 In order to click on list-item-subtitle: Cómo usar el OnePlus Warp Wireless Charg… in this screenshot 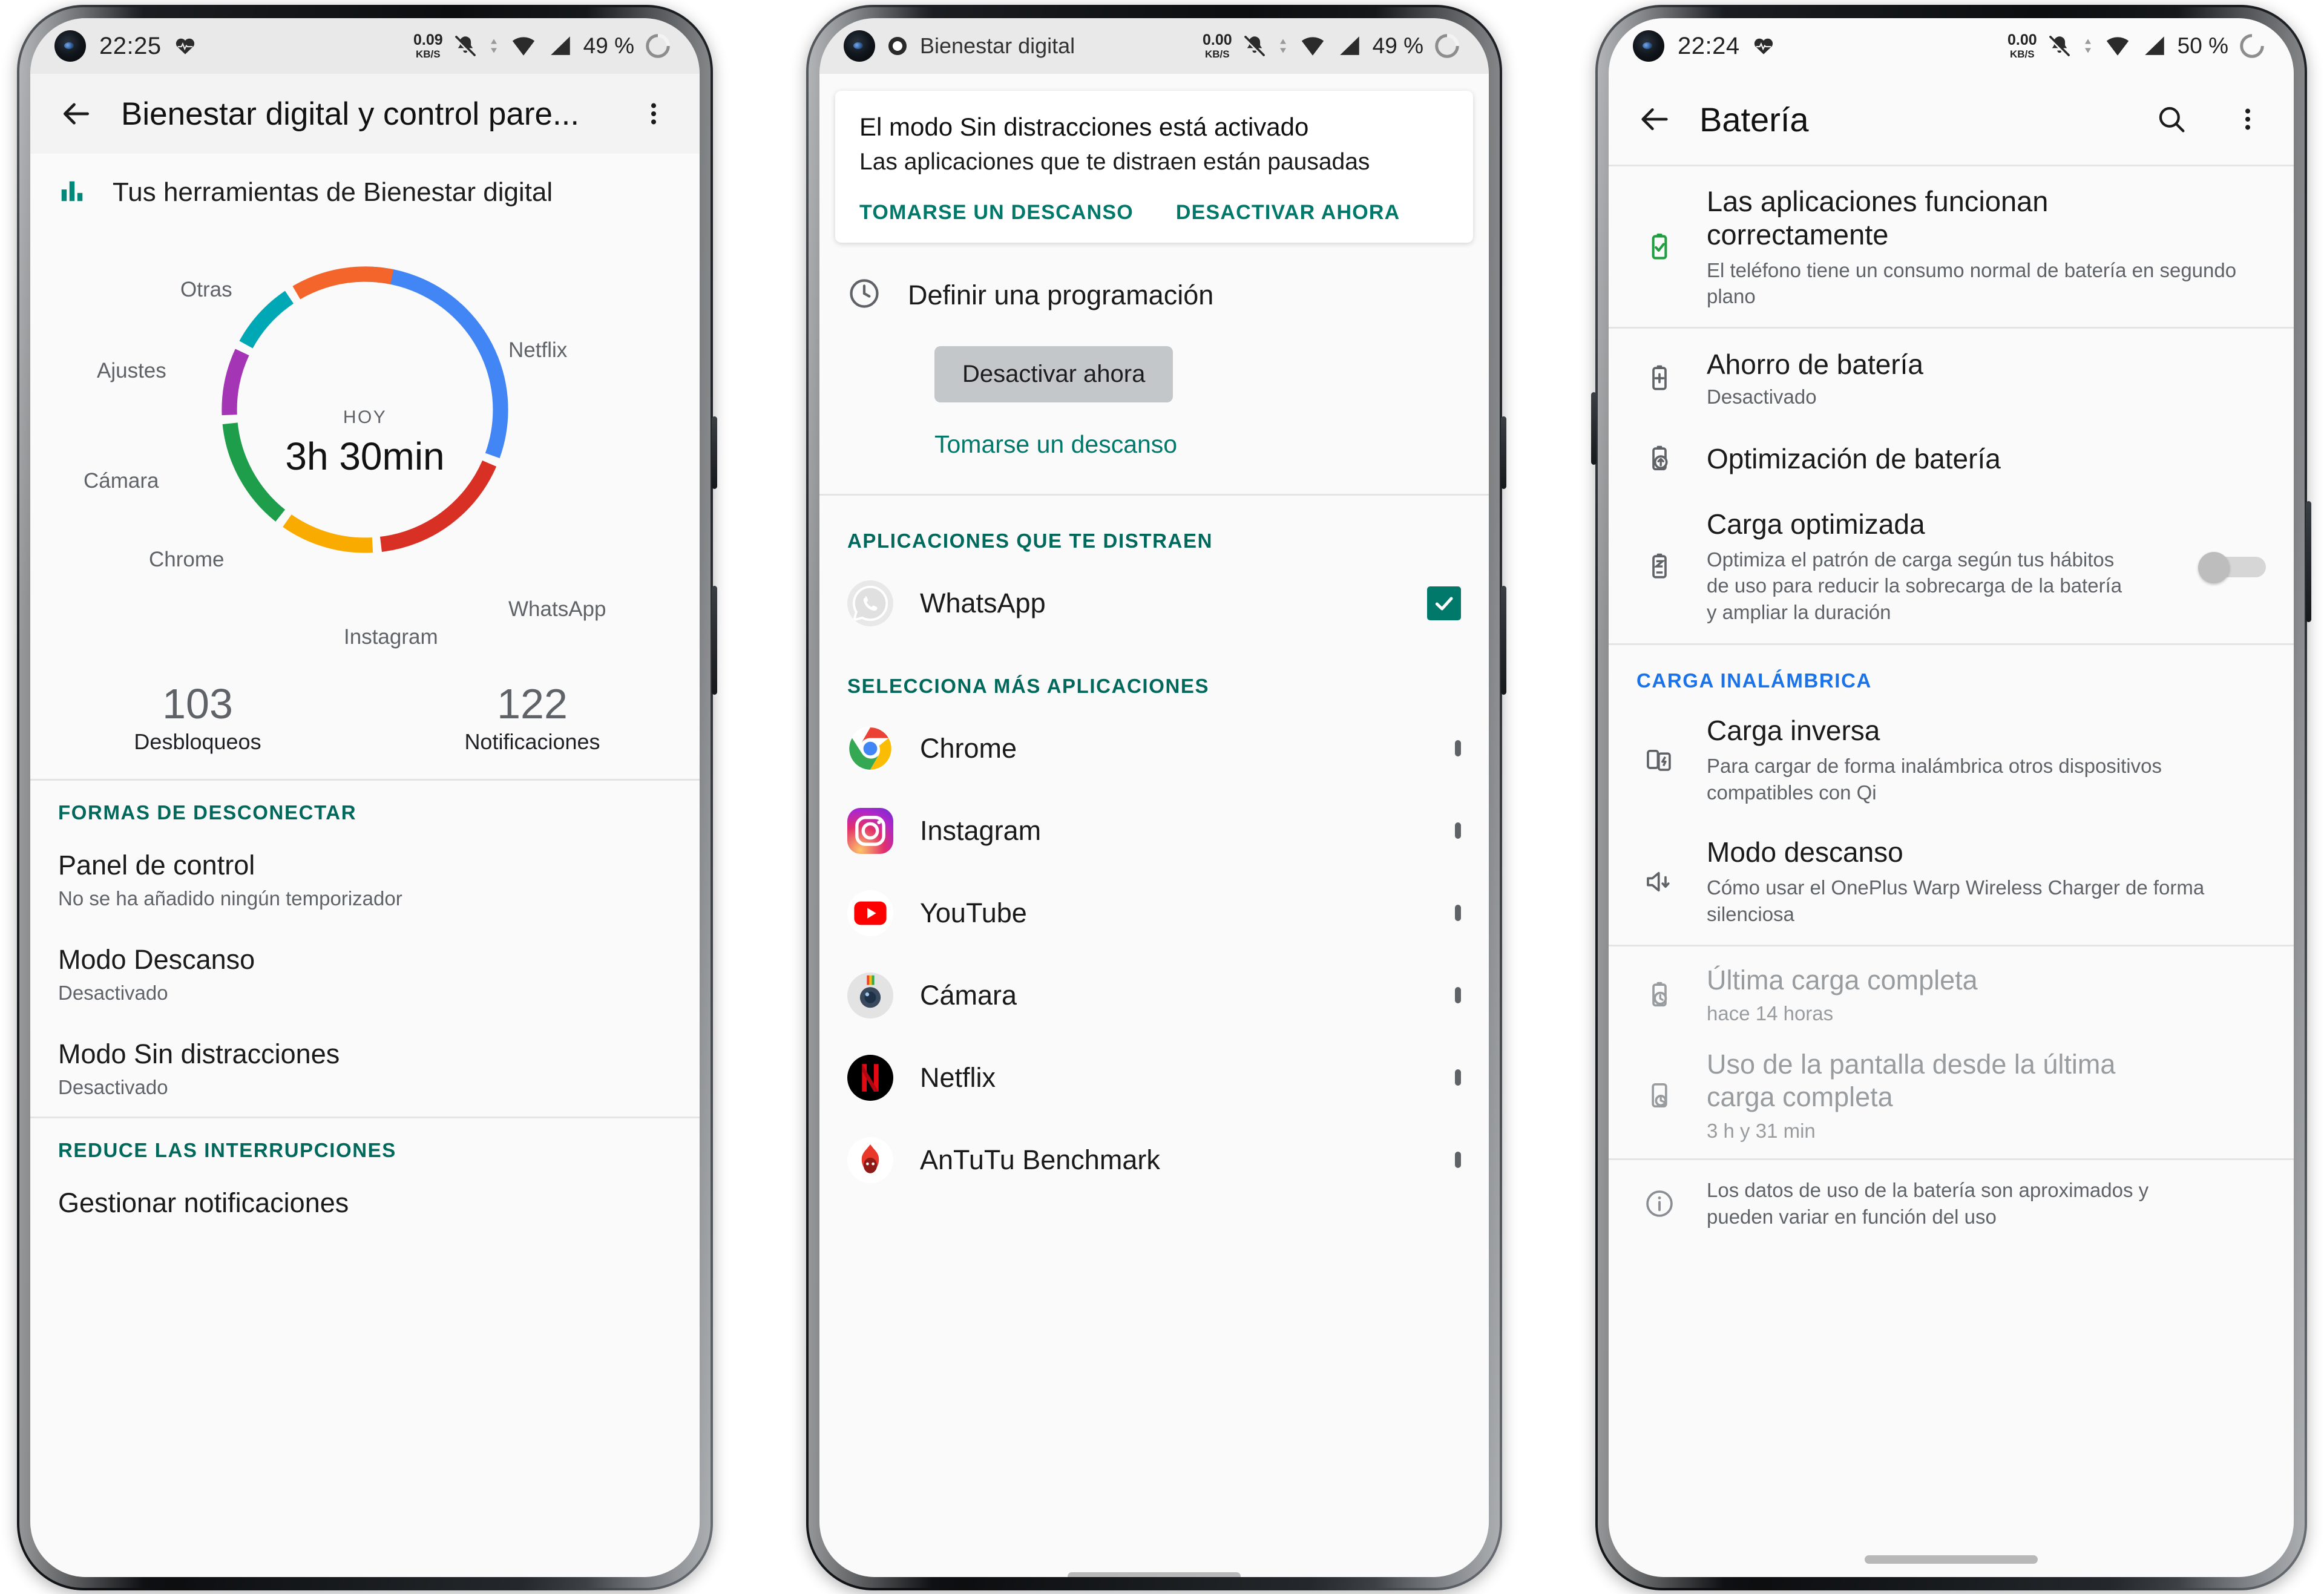, I will do `click(1956, 900)`.